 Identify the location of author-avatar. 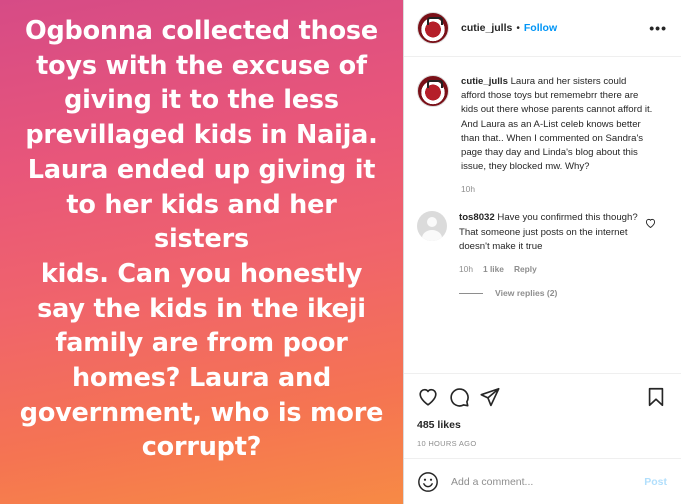
(433, 28).